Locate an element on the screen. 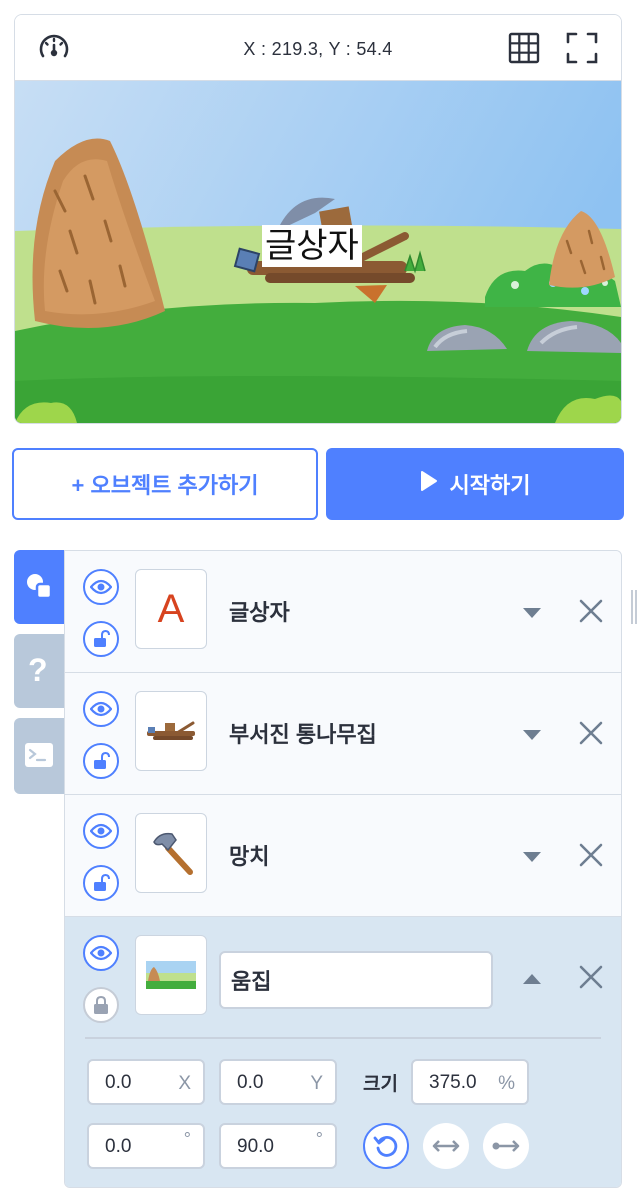 The height and width of the screenshot is (1198, 642). lock-icon is located at coordinates (101, 1005).